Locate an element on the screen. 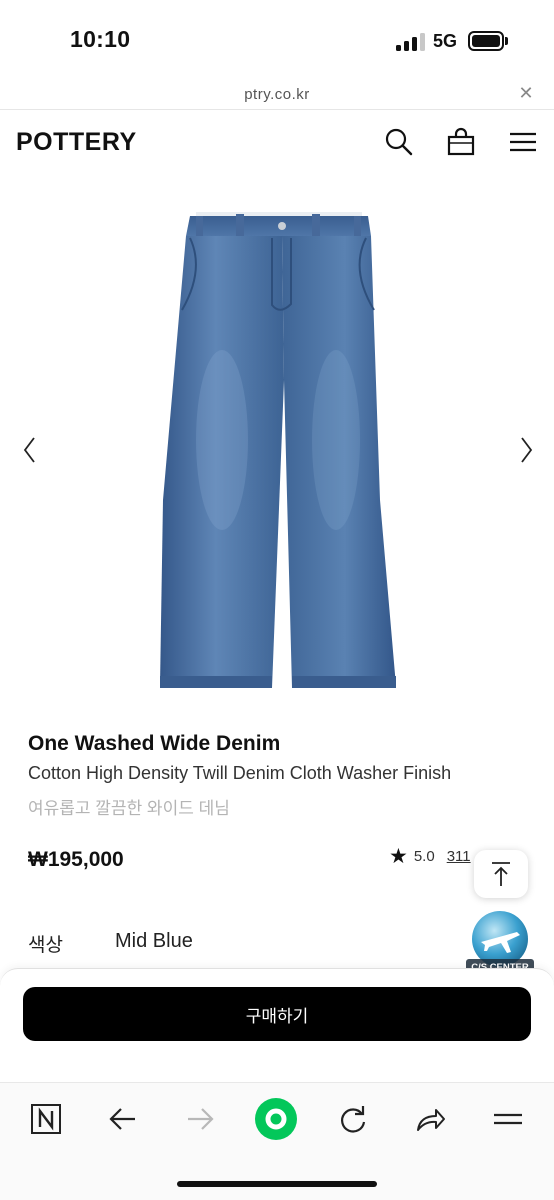 This screenshot has height=1200, width=554. product-description: 여유롭고 깔끔한 와이드 데님 is located at coordinates (129, 808).